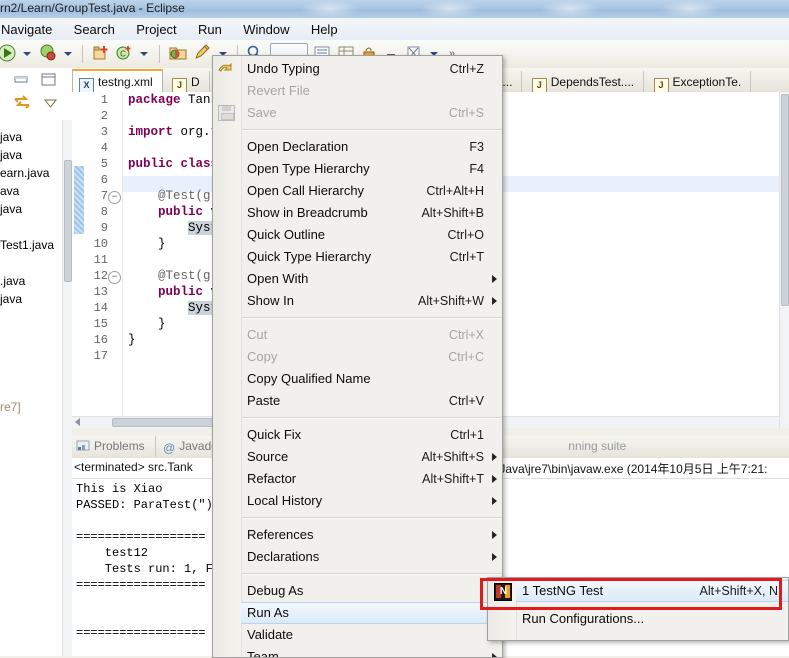 The height and width of the screenshot is (658, 789). I want to click on menu-item-label: Save, so click(262, 112).